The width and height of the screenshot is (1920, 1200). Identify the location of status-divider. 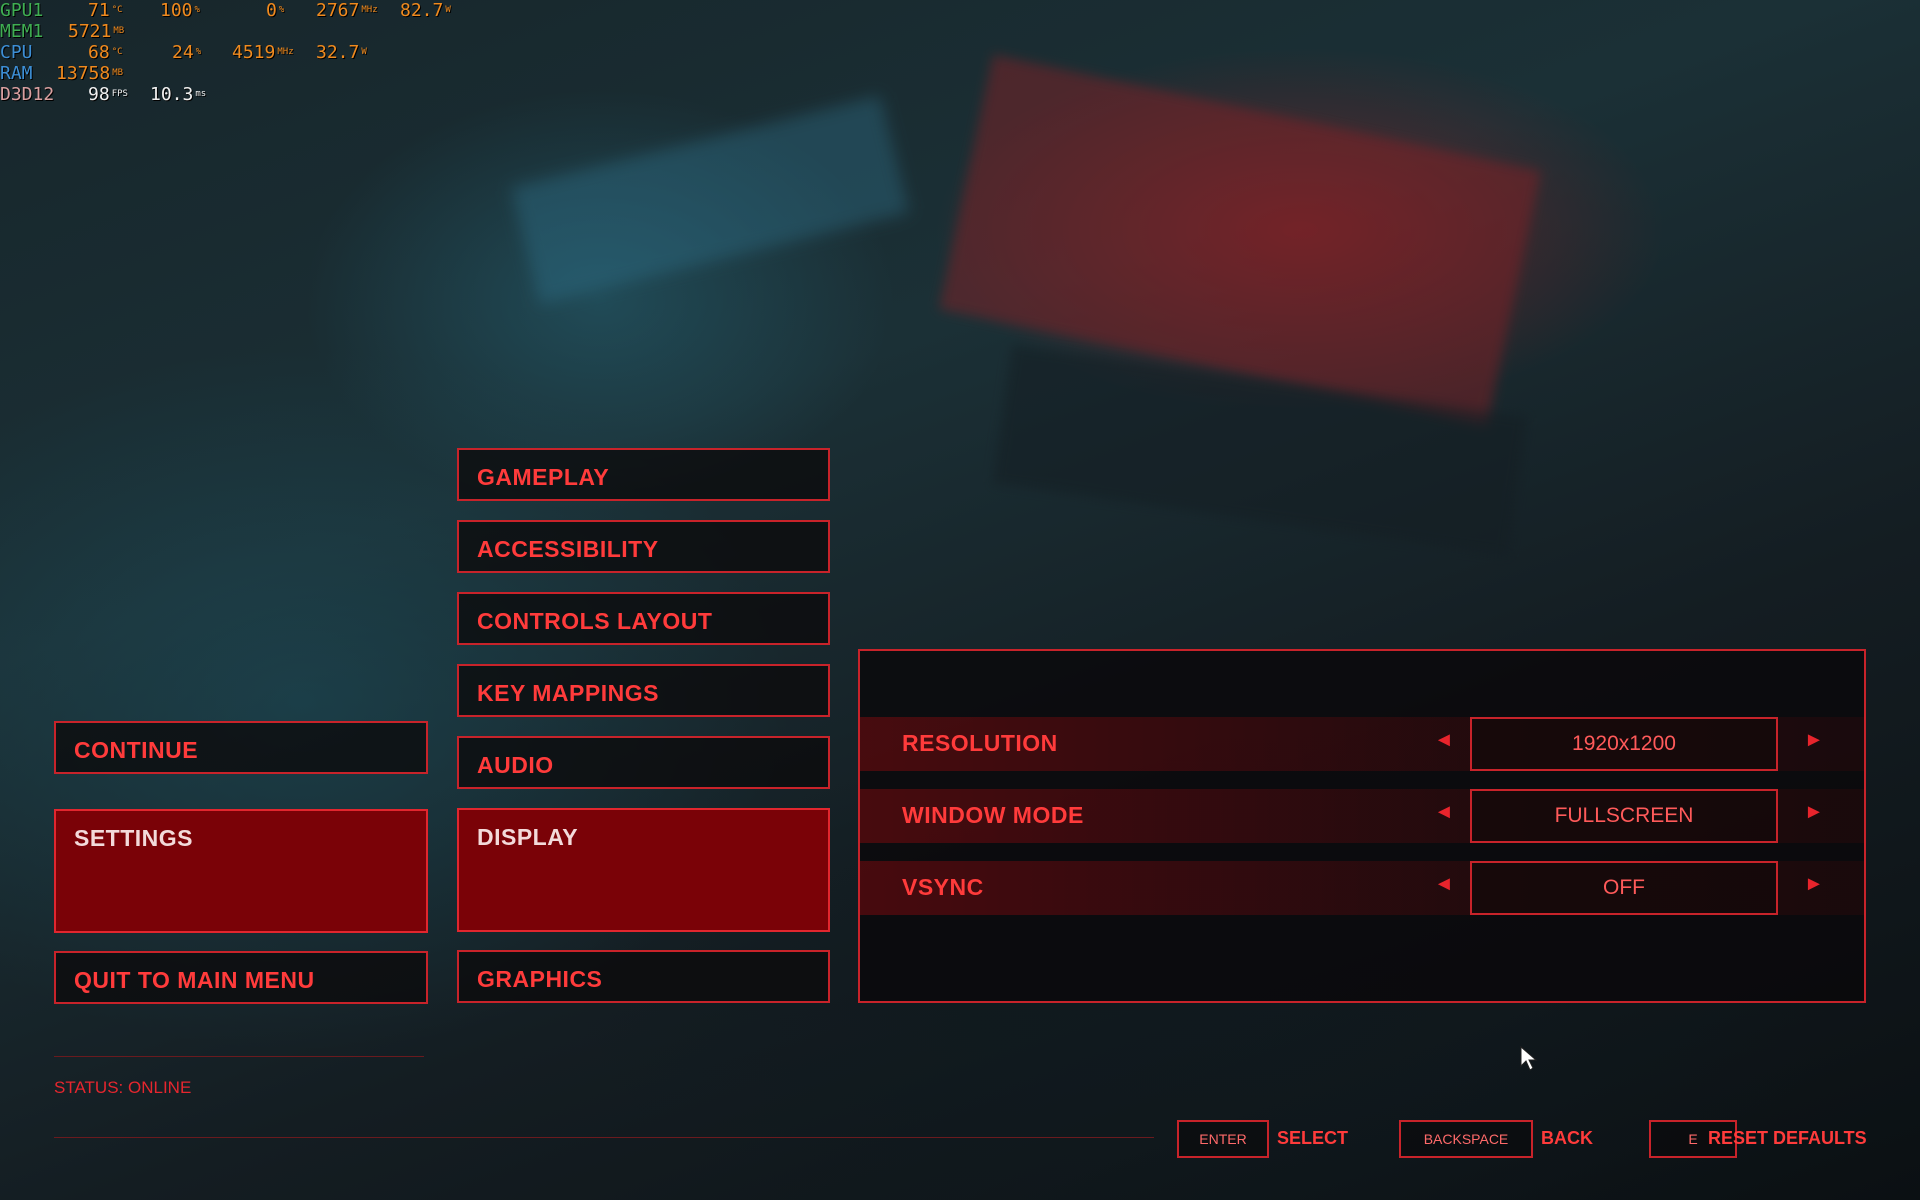
(239, 1056).